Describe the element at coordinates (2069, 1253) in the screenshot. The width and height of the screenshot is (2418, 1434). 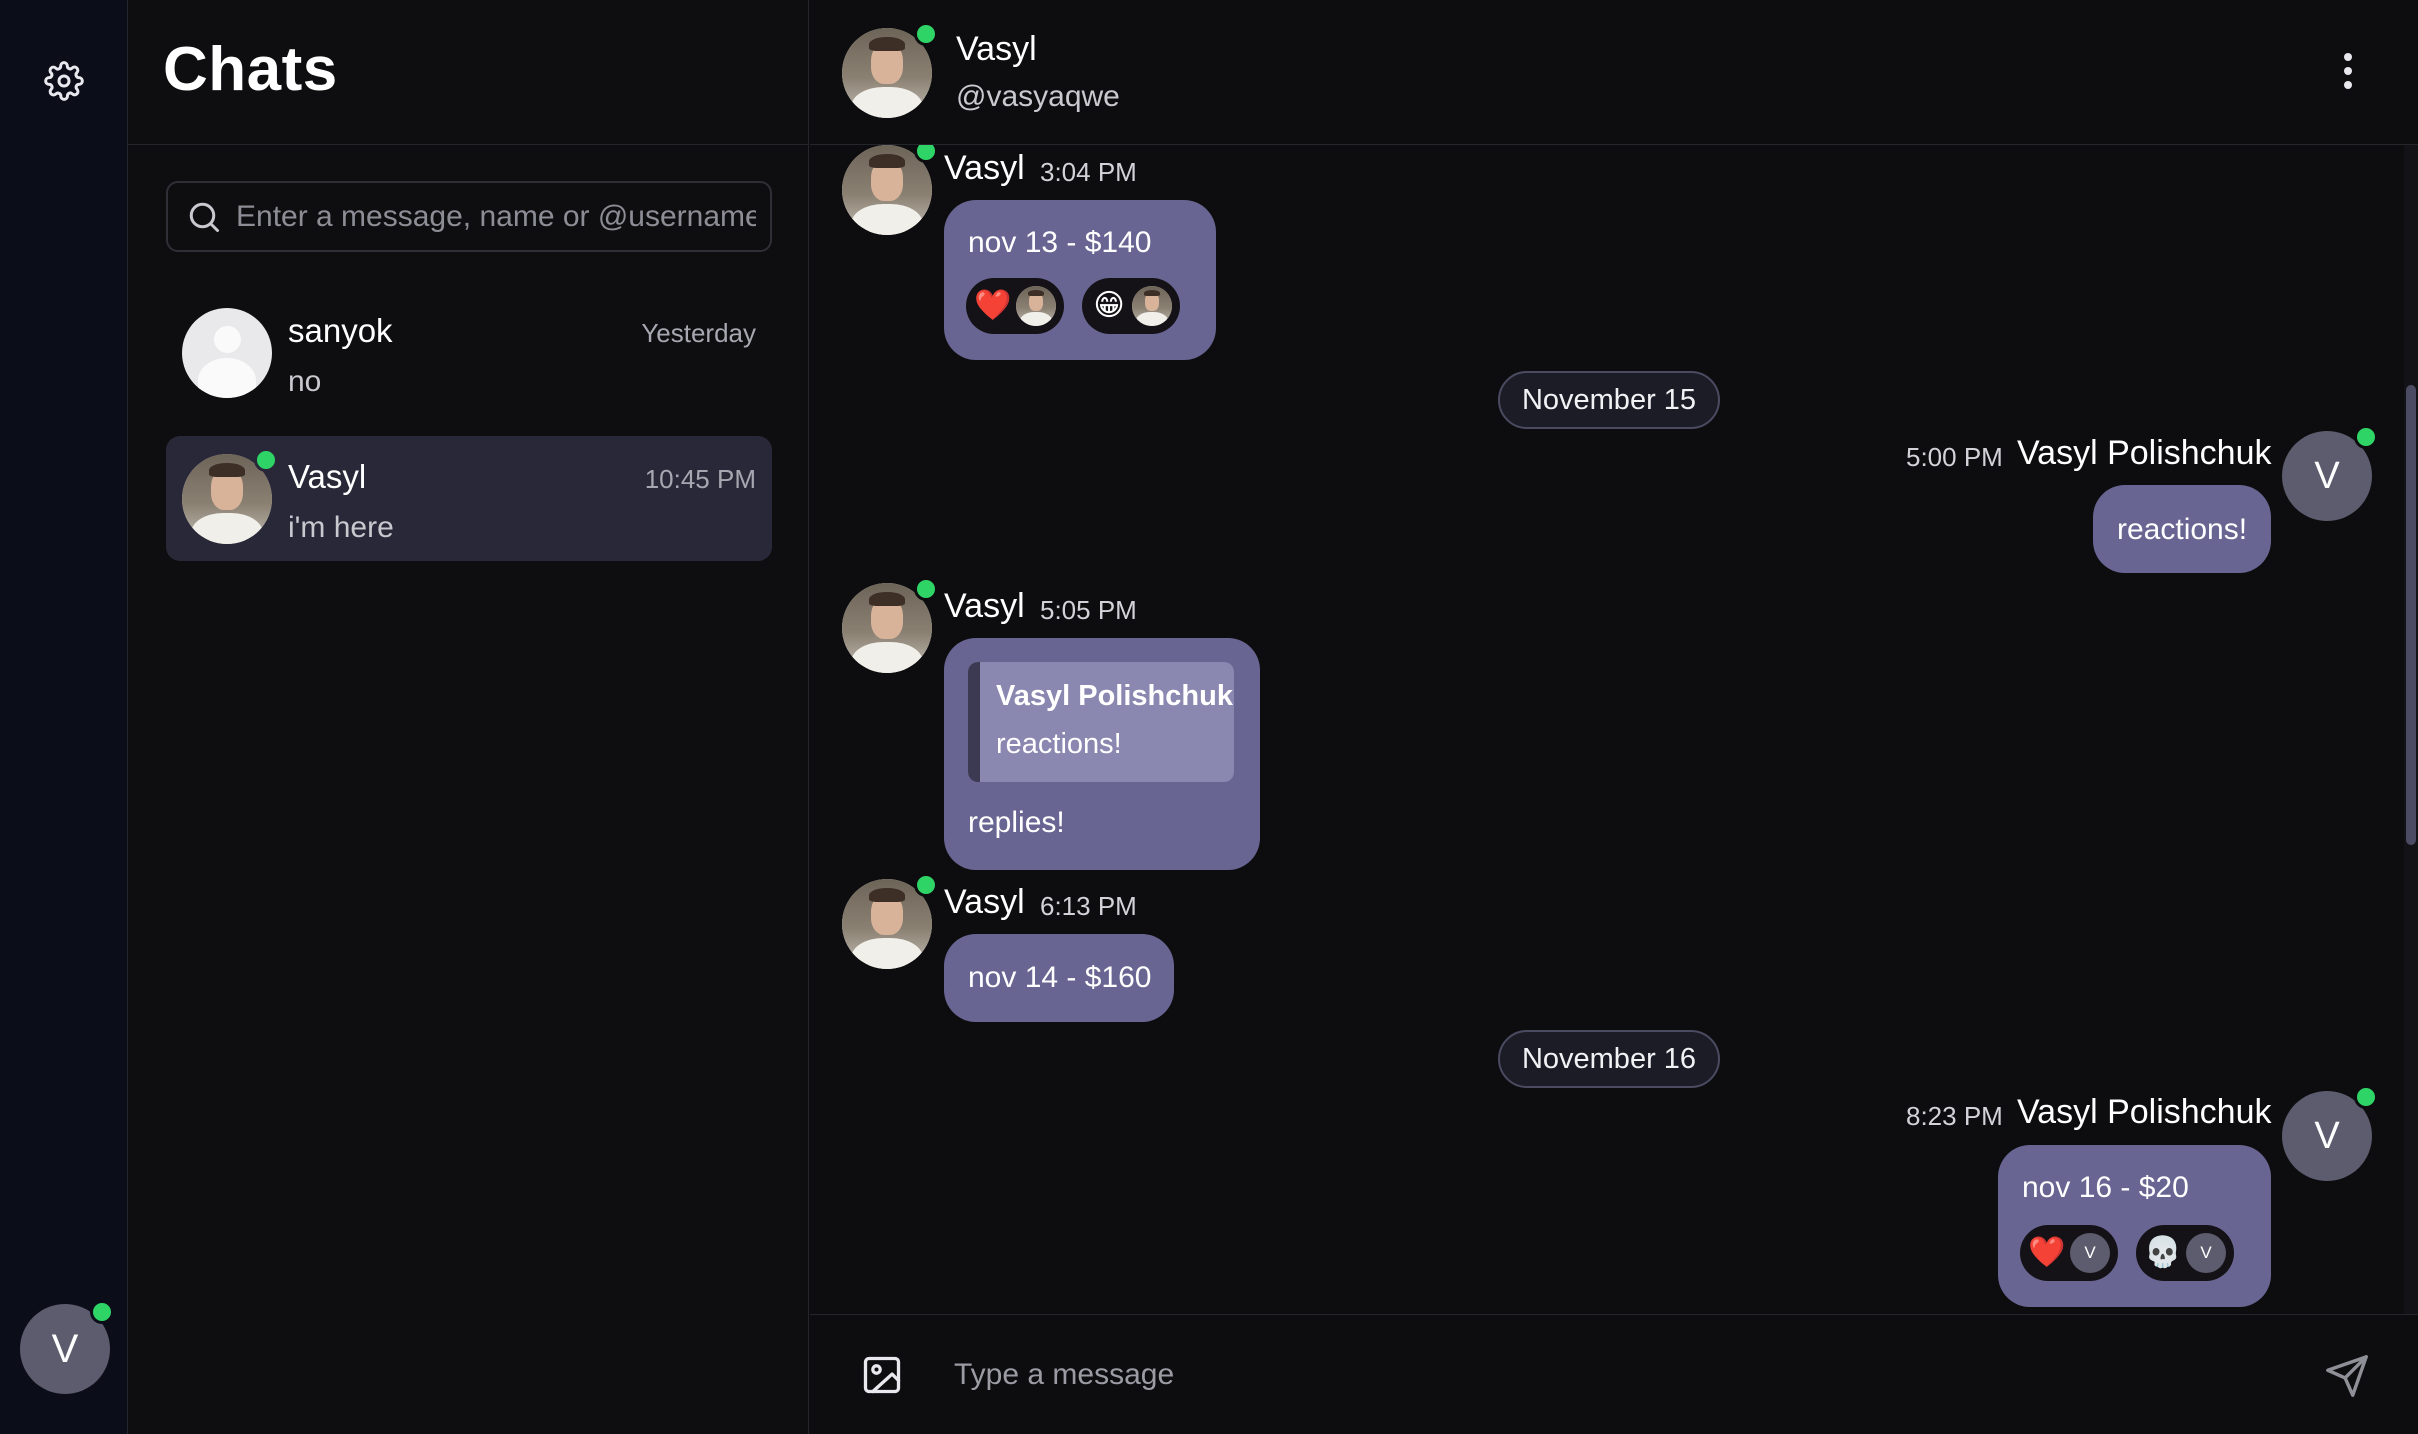
I see `reaction-chip: ❤️ V` at that location.